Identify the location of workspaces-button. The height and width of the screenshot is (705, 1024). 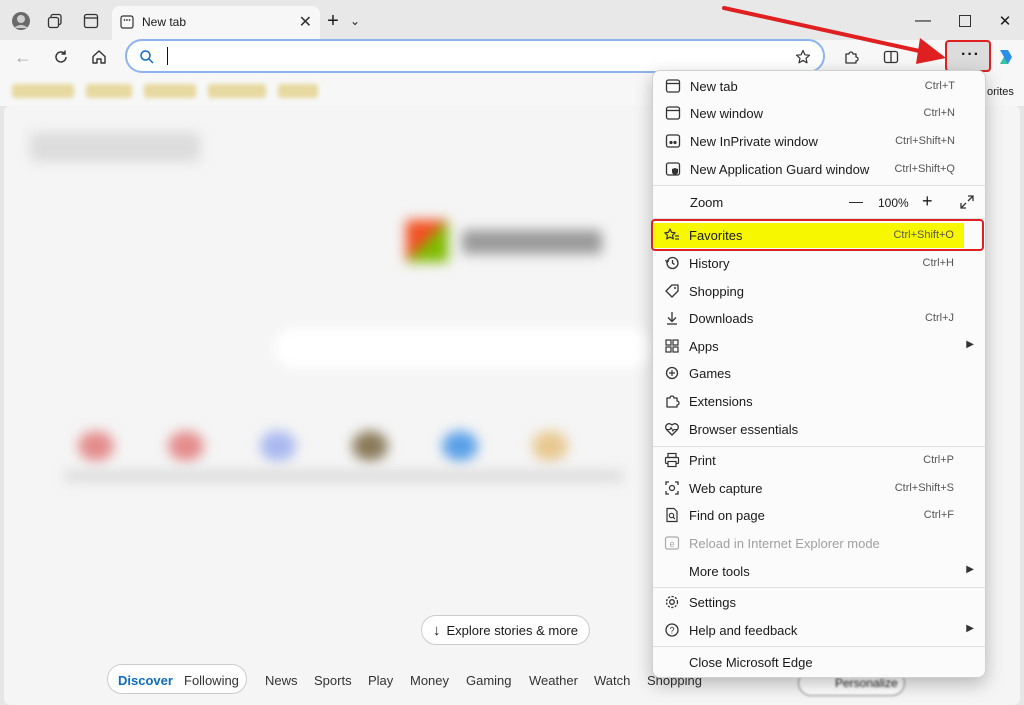
(55, 21).